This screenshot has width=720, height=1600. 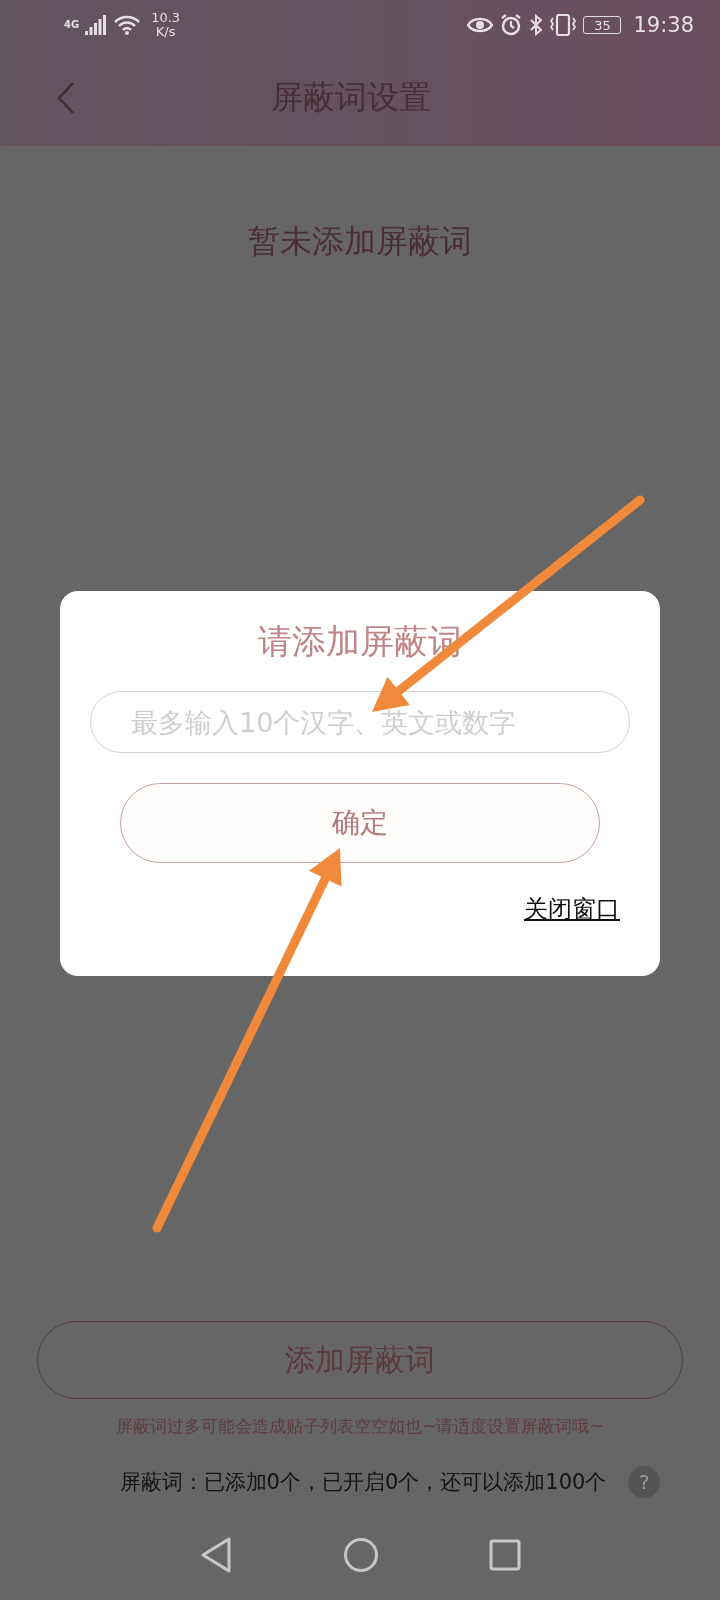 What do you see at coordinates (361, 1555) in the screenshot?
I see `home-icon` at bounding box center [361, 1555].